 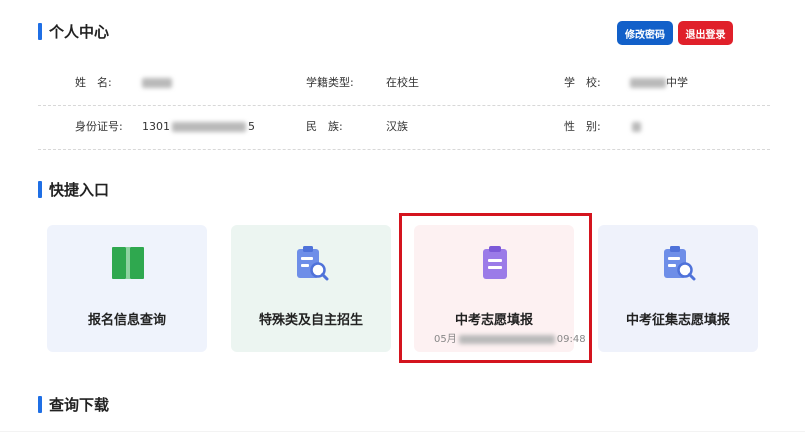 What do you see at coordinates (582, 126) in the screenshot?
I see `gender-label: 性 别:` at bounding box center [582, 126].